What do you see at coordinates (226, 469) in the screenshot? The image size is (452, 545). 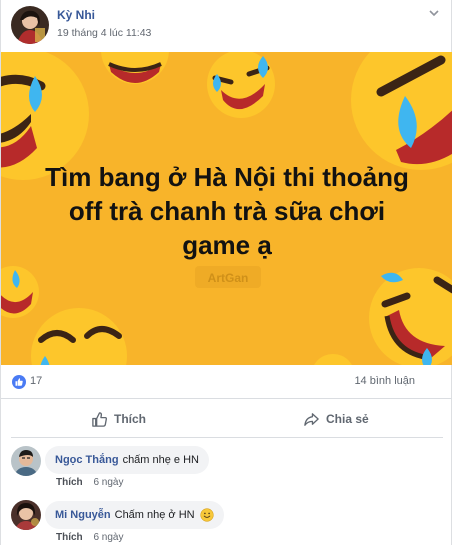 I see `comment-item: Ngọc Thắng chấm nhẹ e HN Thích 6 ngày` at bounding box center [226, 469].